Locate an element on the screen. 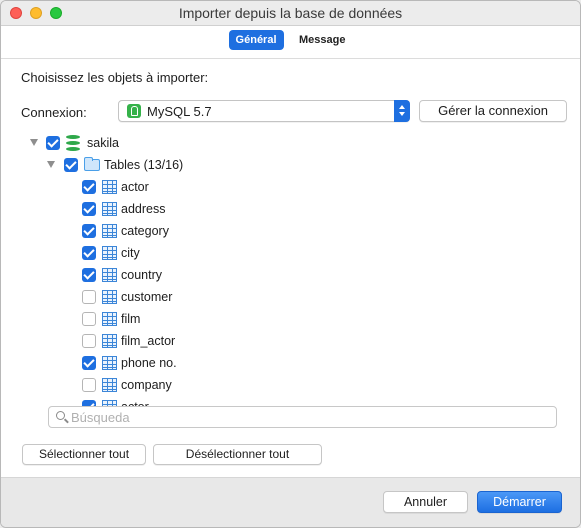 Image resolution: width=581 pixels, height=528 pixels. connection-label: Connexion: is located at coordinates (54, 112).